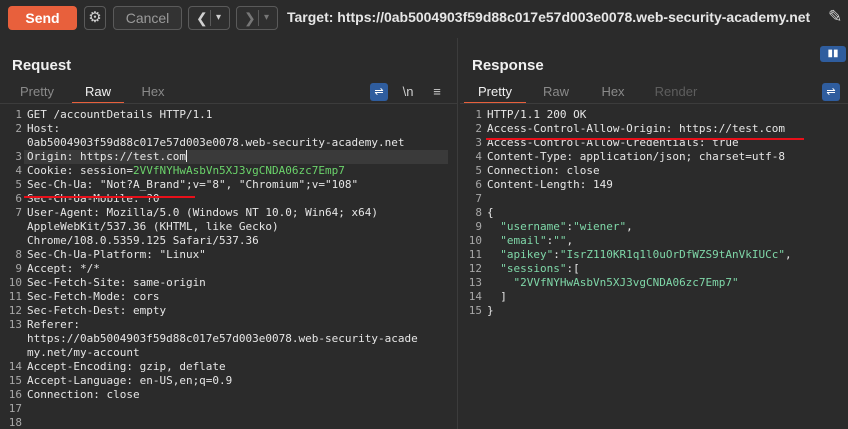 This screenshot has width=848, height=429. What do you see at coordinates (126, 367) in the screenshot?
I see `code-line: Accept-Encoding: gzip, deflate` at bounding box center [126, 367].